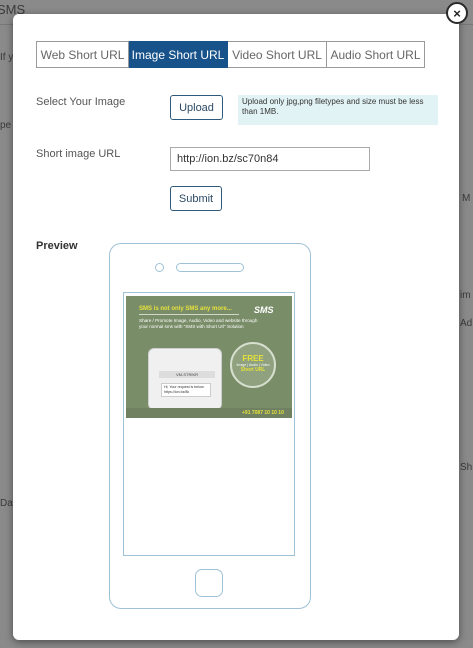 Image resolution: width=473 pixels, height=648 pixels. I want to click on camera-icon, so click(159, 267).